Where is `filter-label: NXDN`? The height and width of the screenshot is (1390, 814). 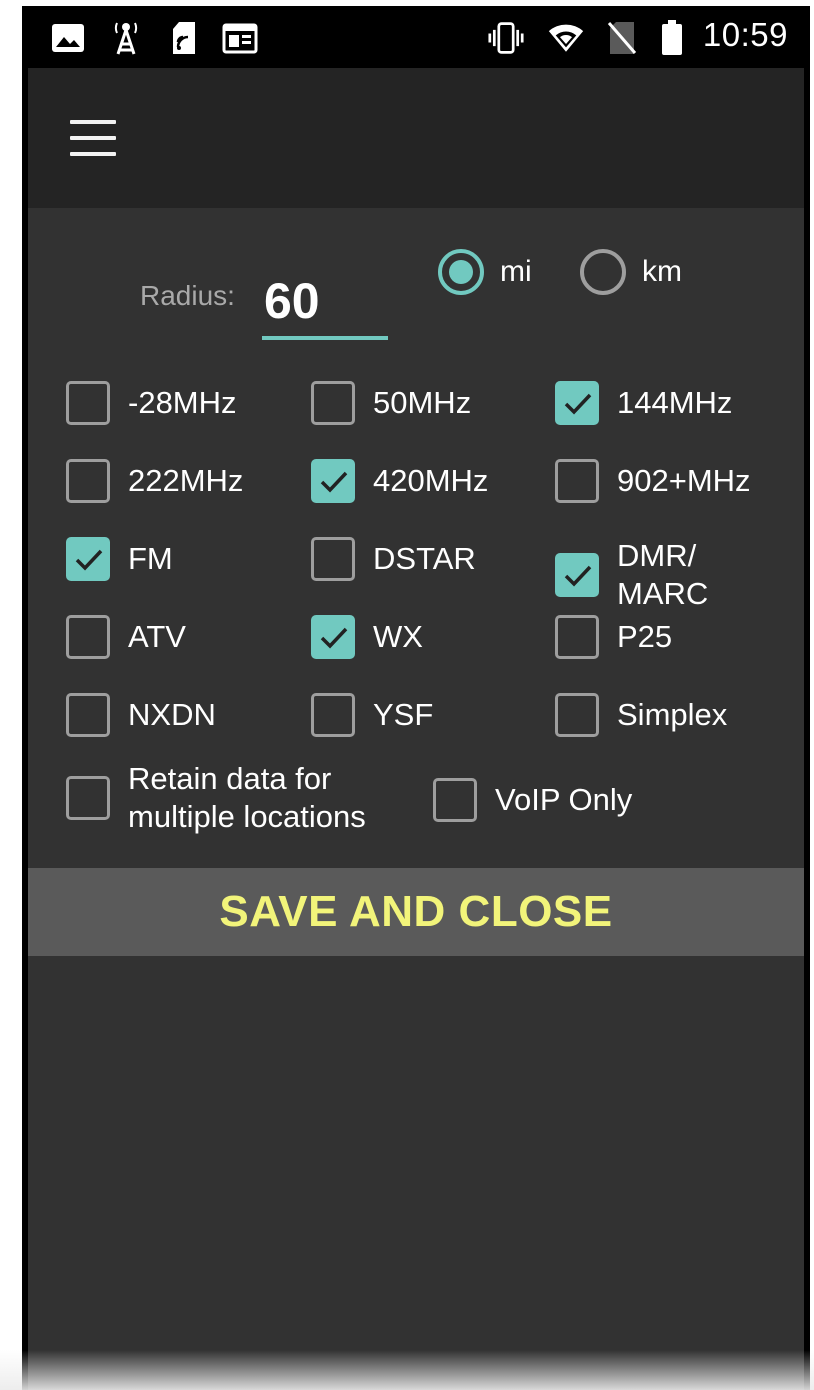 filter-label: NXDN is located at coordinates (172, 714).